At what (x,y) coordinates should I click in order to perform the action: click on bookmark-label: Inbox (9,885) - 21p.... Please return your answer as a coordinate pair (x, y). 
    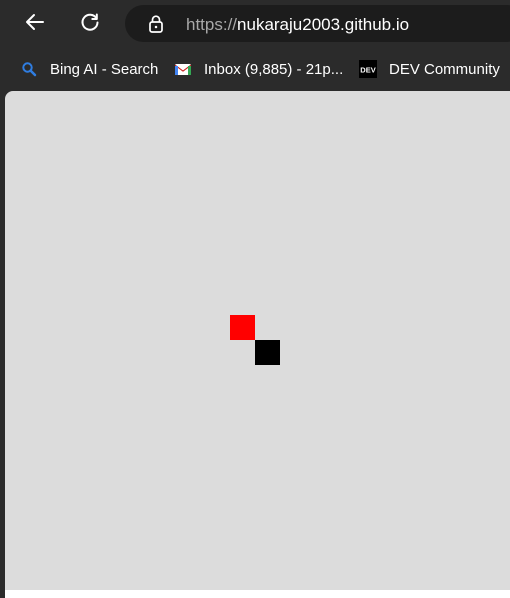
    Looking at the image, I should click on (274, 69).